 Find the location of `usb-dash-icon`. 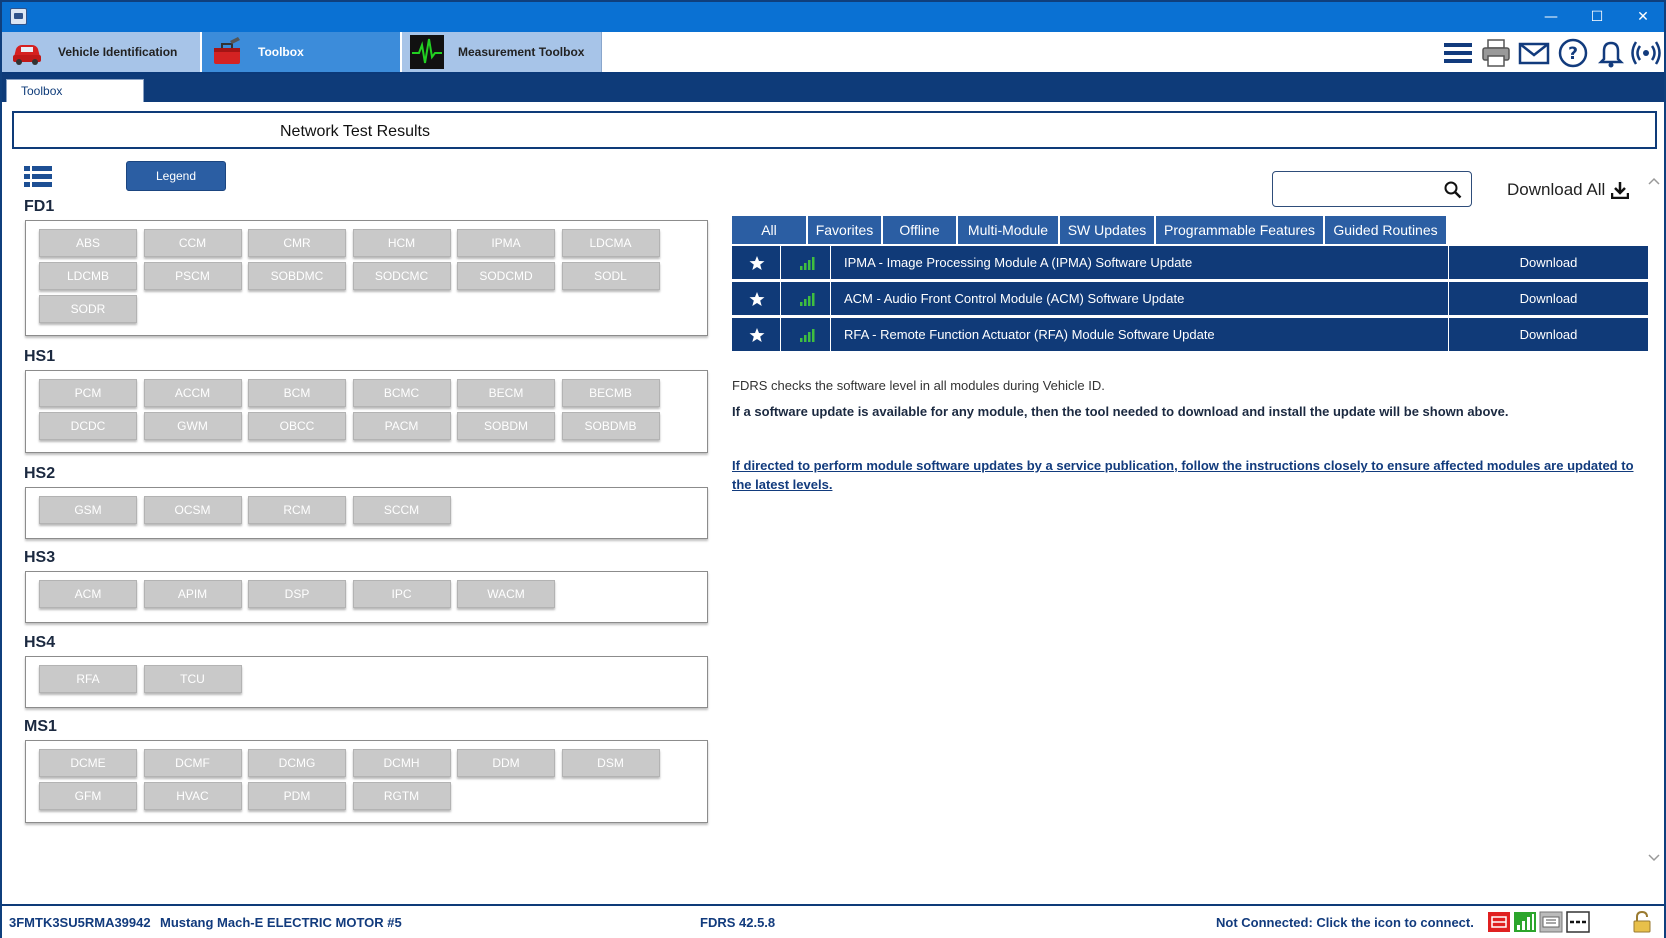

usb-dash-icon is located at coordinates (1578, 922).